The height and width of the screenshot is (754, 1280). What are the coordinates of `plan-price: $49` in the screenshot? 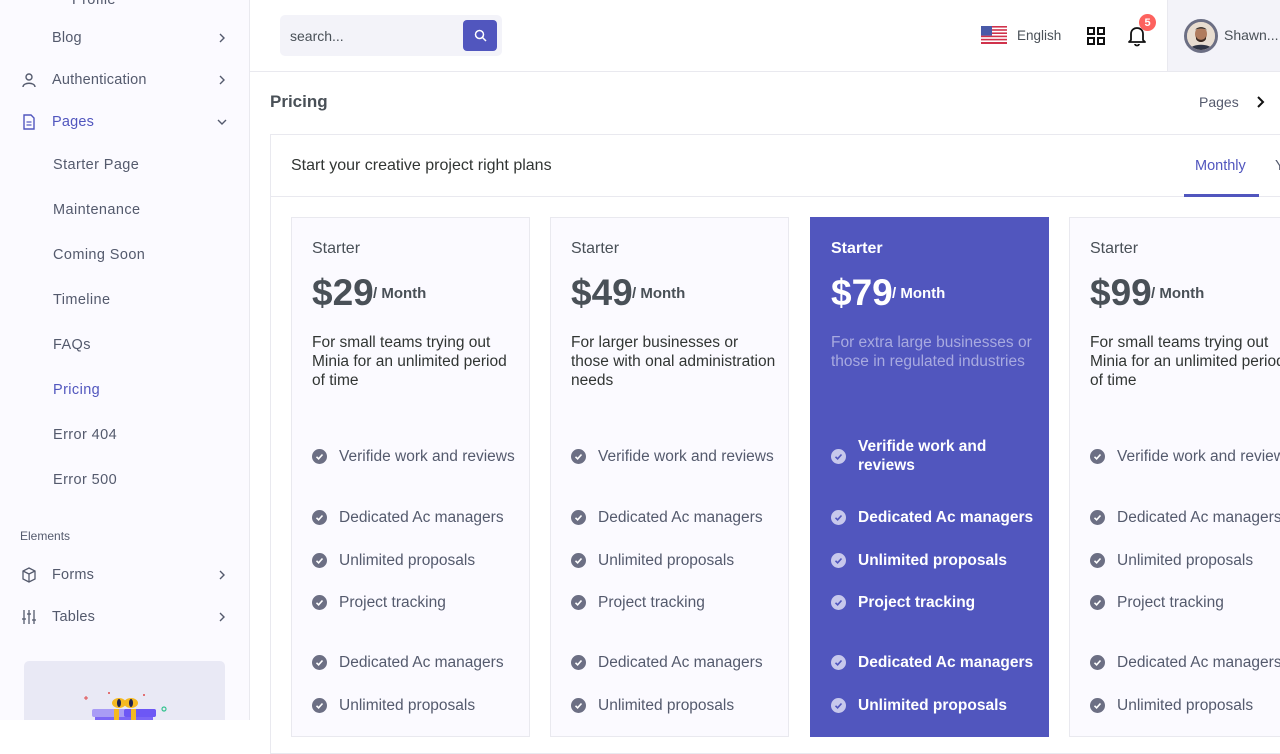 It's located at (602, 292).